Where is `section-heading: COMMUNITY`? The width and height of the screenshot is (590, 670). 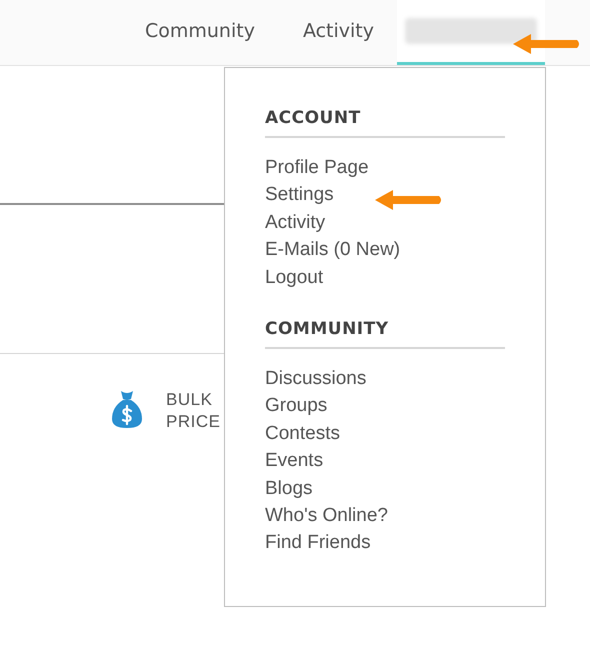
section-heading: COMMUNITY is located at coordinates (385, 334).